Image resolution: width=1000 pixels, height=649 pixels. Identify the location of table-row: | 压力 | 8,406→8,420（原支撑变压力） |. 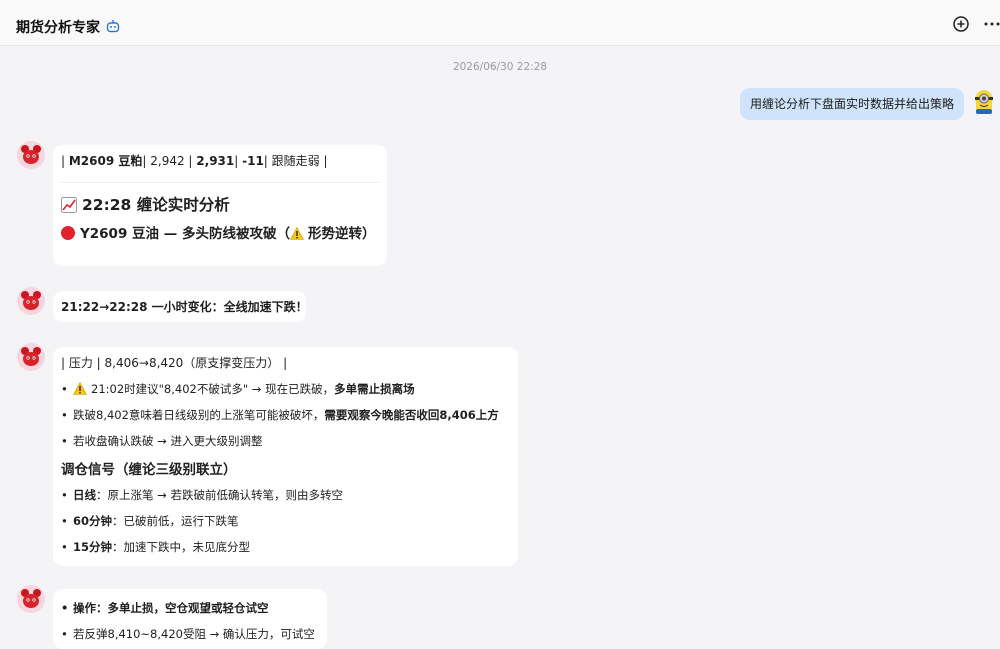
(174, 363).